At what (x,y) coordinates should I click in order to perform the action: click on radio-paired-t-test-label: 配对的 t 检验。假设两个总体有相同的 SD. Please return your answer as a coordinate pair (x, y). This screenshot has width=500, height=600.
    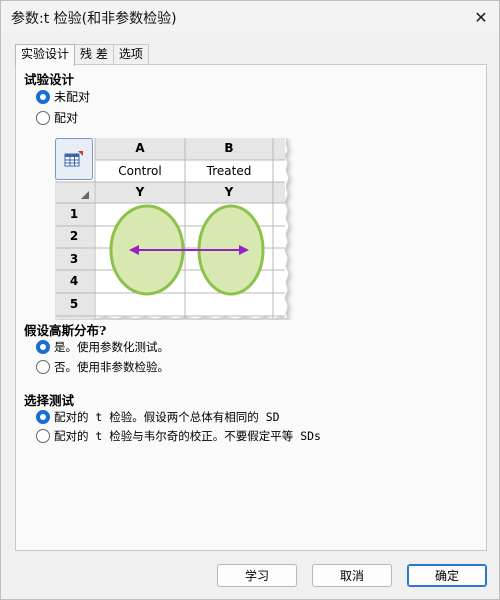
    Looking at the image, I should click on (167, 417).